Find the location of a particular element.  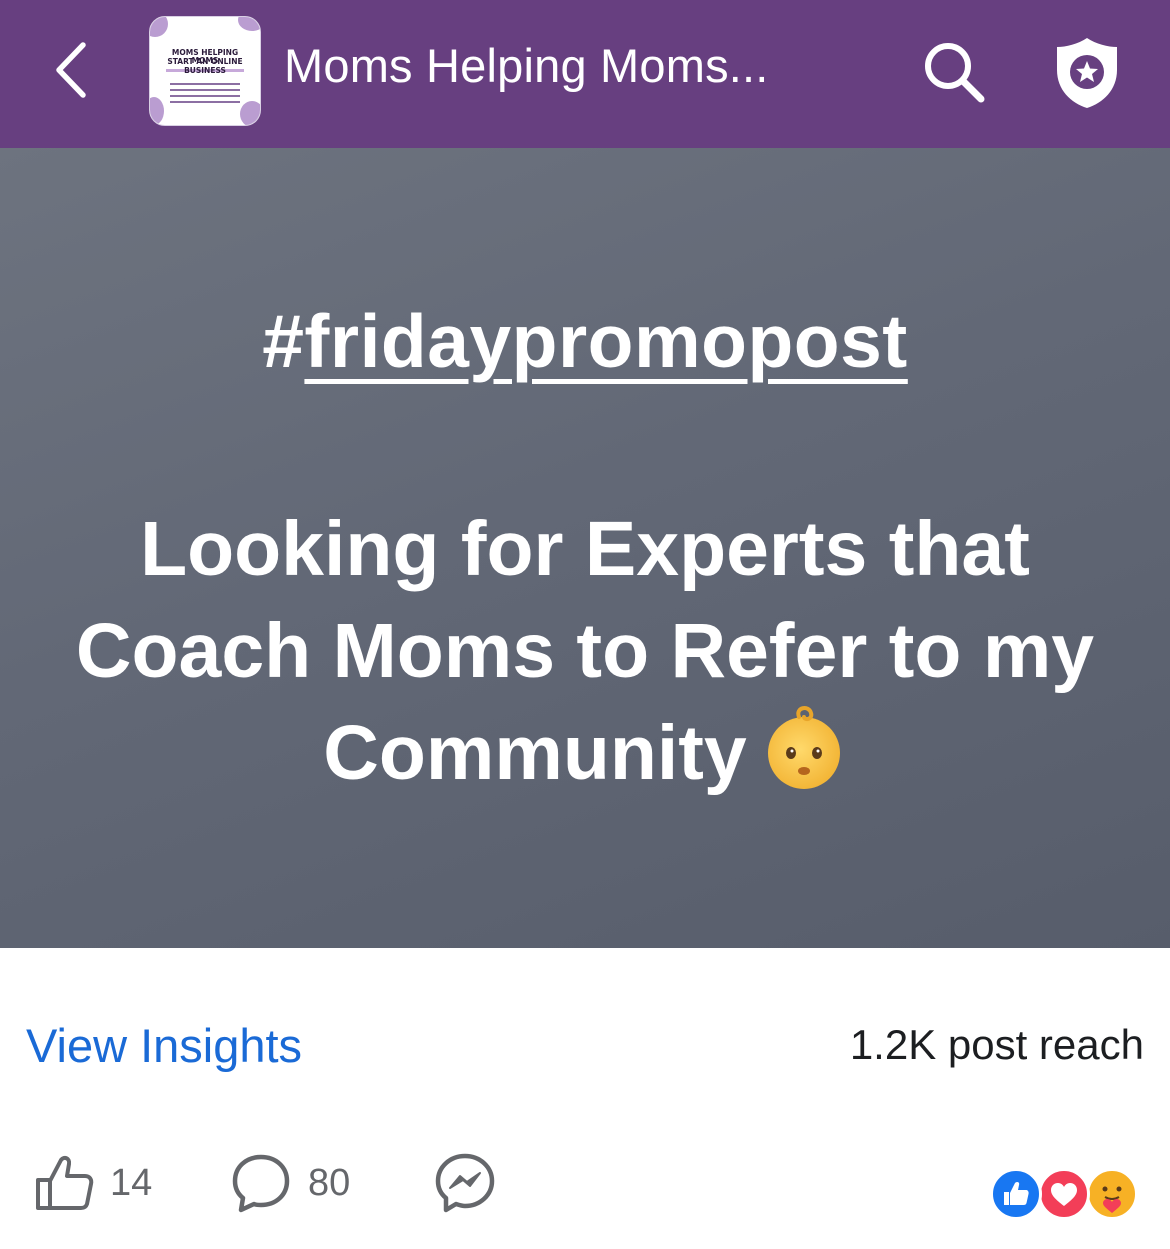

chevron-left-icon is located at coordinates (71, 70).